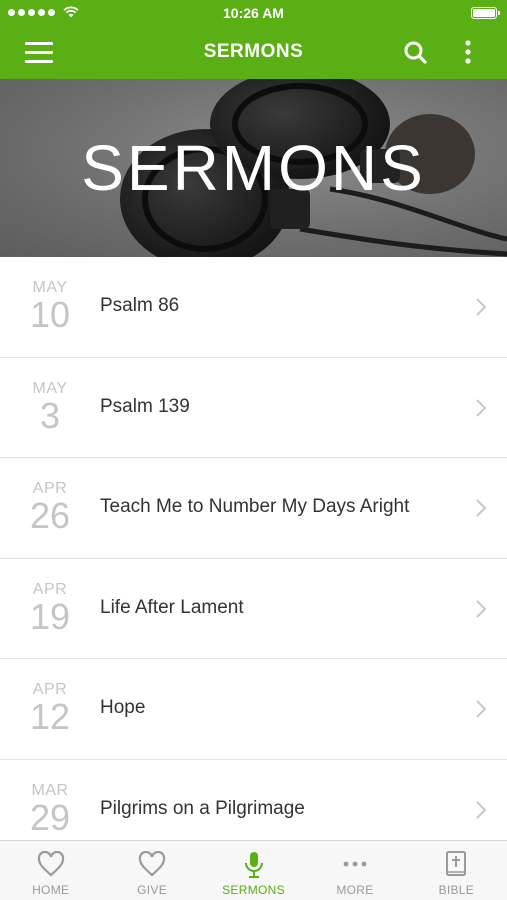 The height and width of the screenshot is (900, 507). I want to click on sermon-date: APR 26, so click(50, 507).